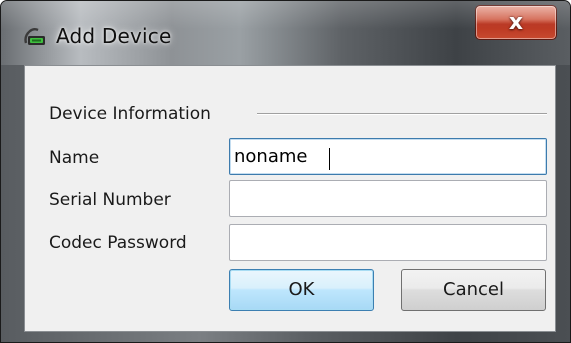 Image resolution: width=571 pixels, height=343 pixels. I want to click on group-label-device-information: Device Information, so click(130, 114).